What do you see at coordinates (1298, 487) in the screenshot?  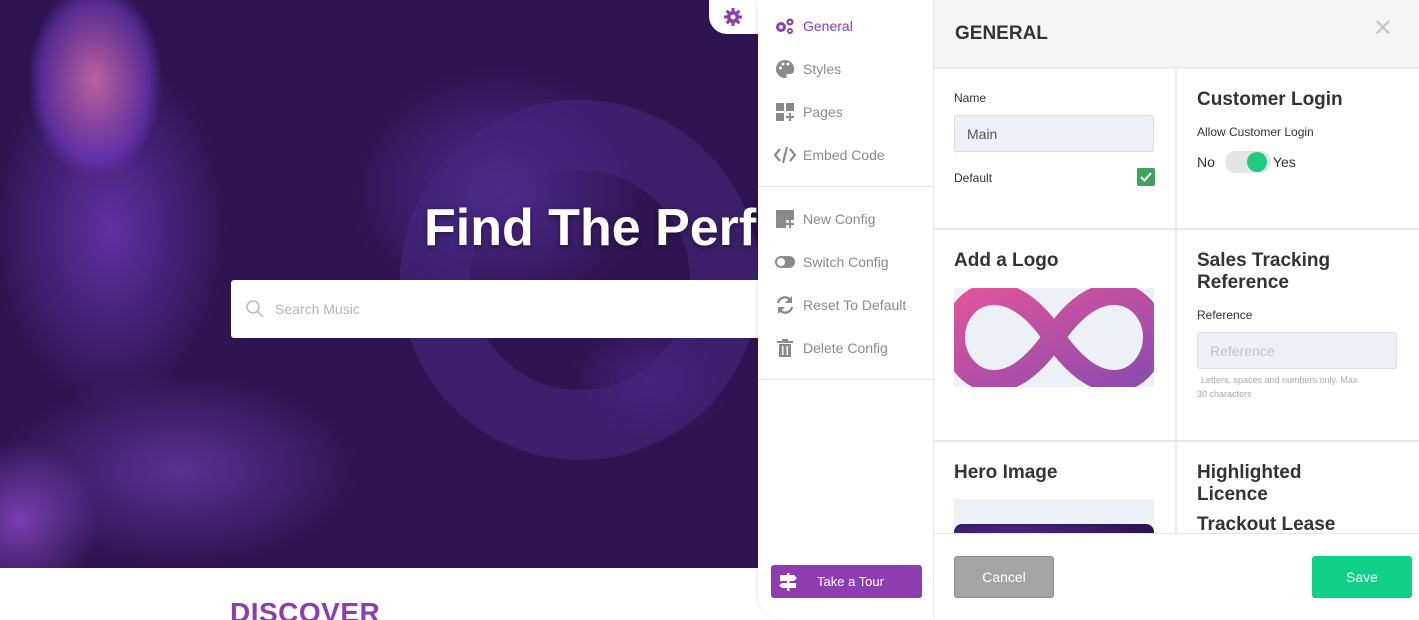 I see `highlighted-licence-card: Highlighted Licence Trackout Lease` at bounding box center [1298, 487].